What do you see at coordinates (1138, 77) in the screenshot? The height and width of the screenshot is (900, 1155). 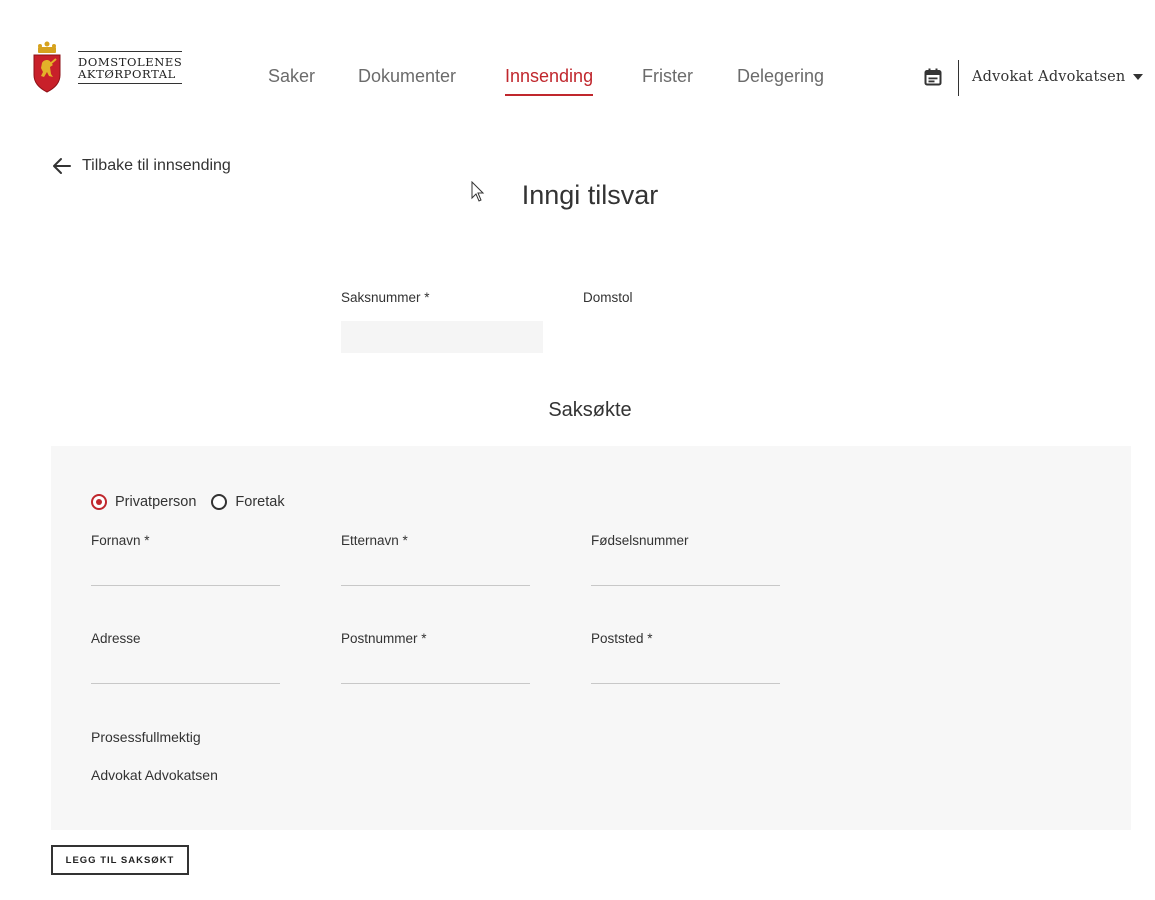 I see `chevron-down-icon` at bounding box center [1138, 77].